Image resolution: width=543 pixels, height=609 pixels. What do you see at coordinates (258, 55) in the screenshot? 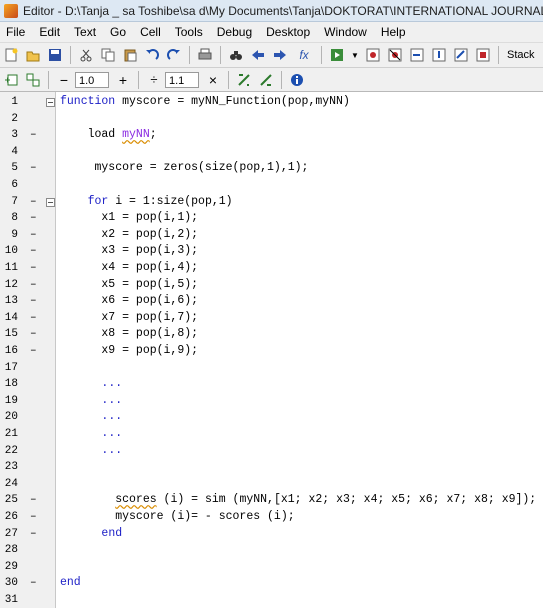
I see `back-arrow-icon` at bounding box center [258, 55].